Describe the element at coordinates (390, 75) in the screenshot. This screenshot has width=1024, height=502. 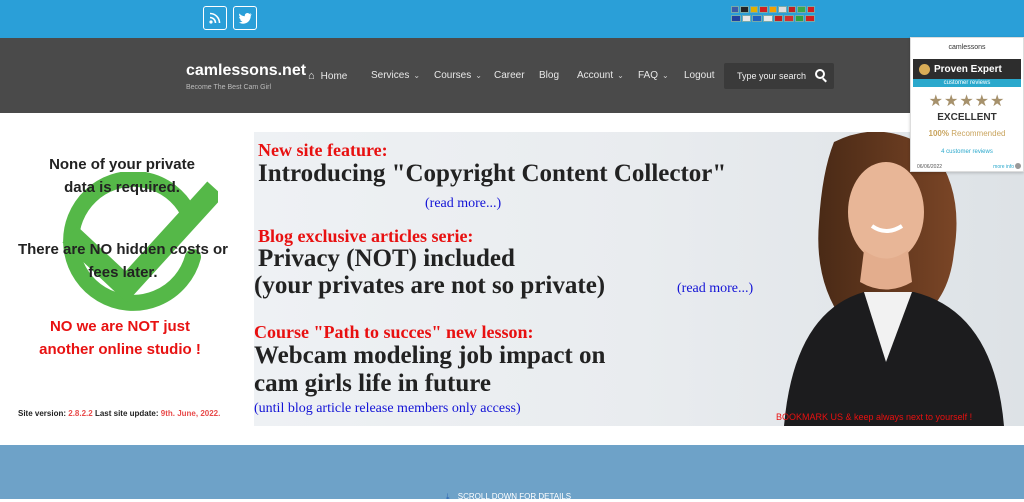
I see `nav-services-label: Services` at that location.